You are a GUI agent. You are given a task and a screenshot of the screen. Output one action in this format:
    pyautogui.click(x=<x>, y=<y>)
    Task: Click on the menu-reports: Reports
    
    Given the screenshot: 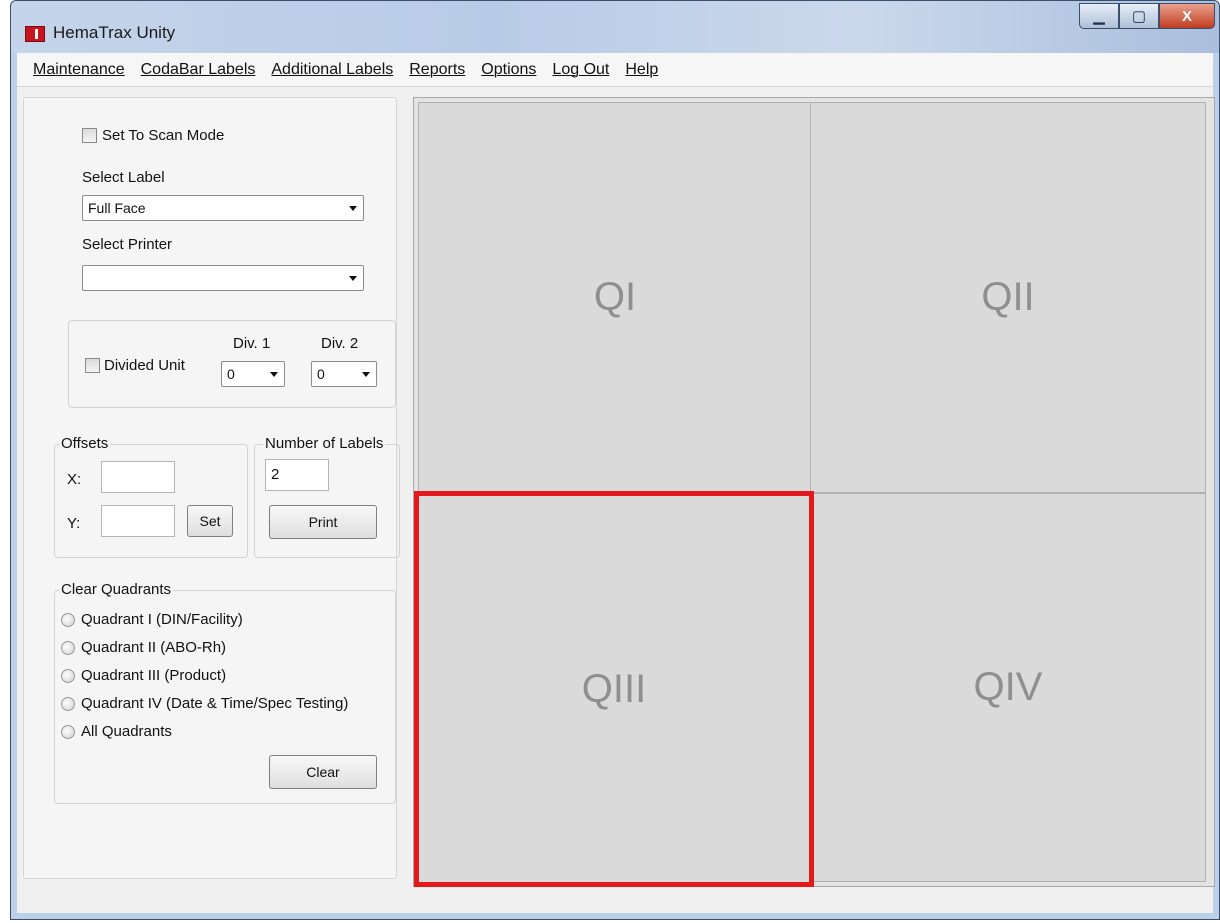 What is the action you would take?
    pyautogui.click(x=437, y=70)
    